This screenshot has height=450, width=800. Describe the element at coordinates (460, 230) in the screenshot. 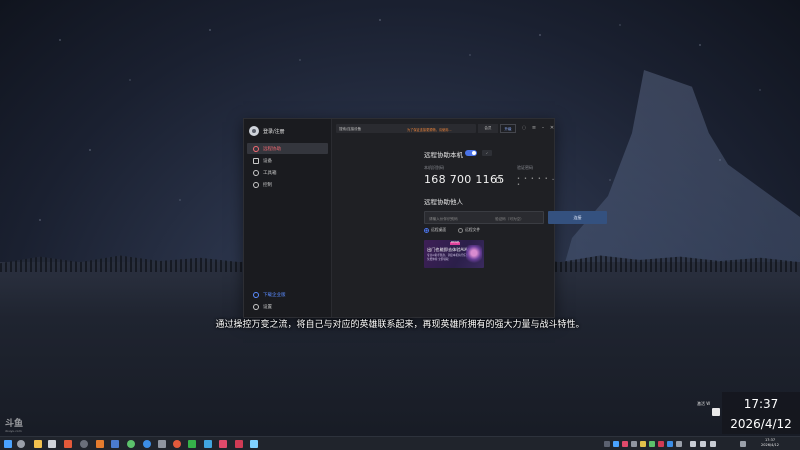

I see `radio-unselected-icon` at that location.